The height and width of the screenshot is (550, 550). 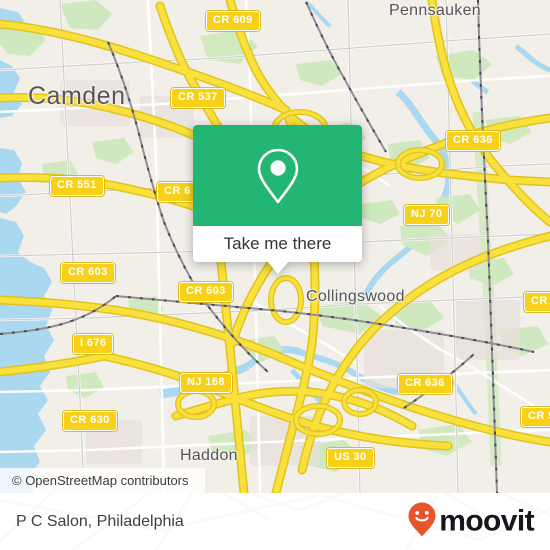 What do you see at coordinates (100, 521) in the screenshot?
I see `page-title: P C Salon, Philadelphia` at bounding box center [100, 521].